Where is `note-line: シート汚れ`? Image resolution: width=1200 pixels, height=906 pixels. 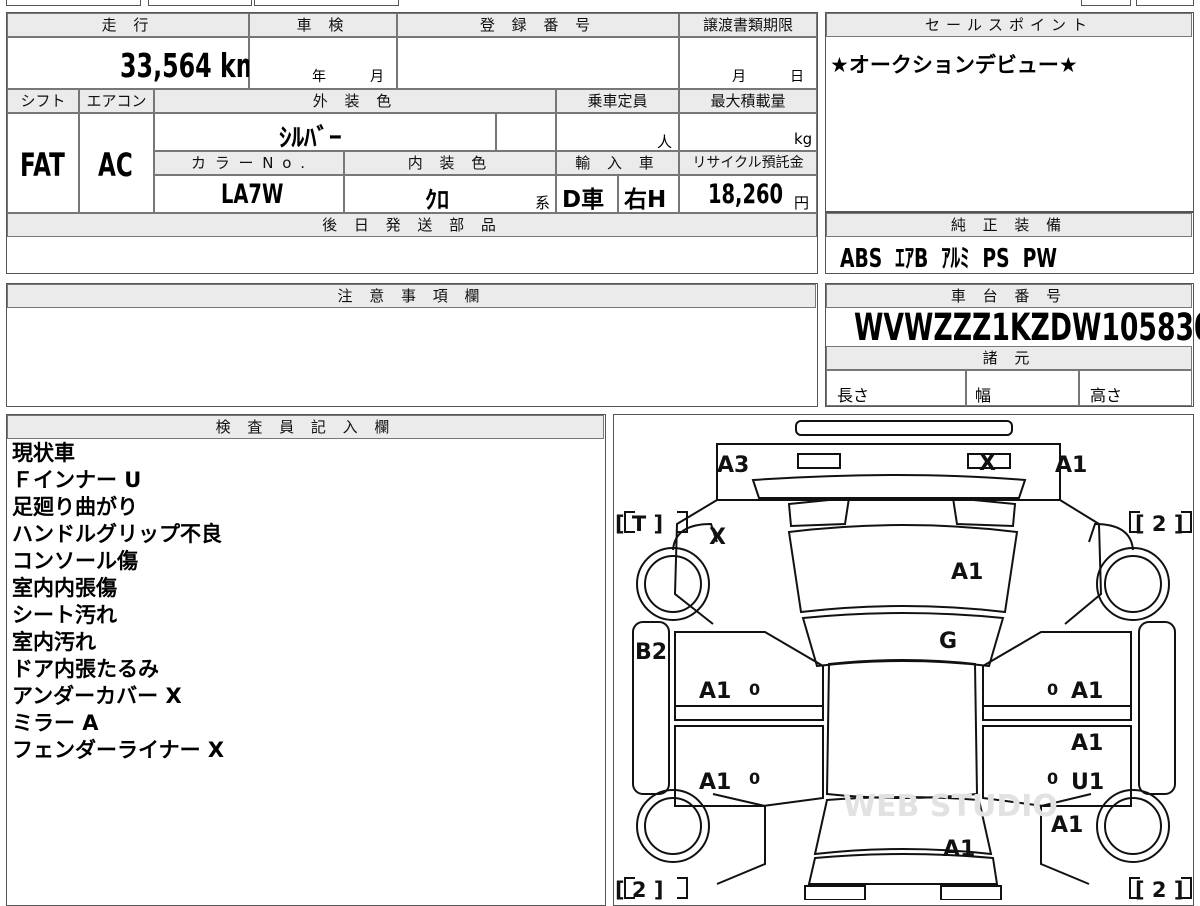
note-line: シート汚れ is located at coordinates (64, 615).